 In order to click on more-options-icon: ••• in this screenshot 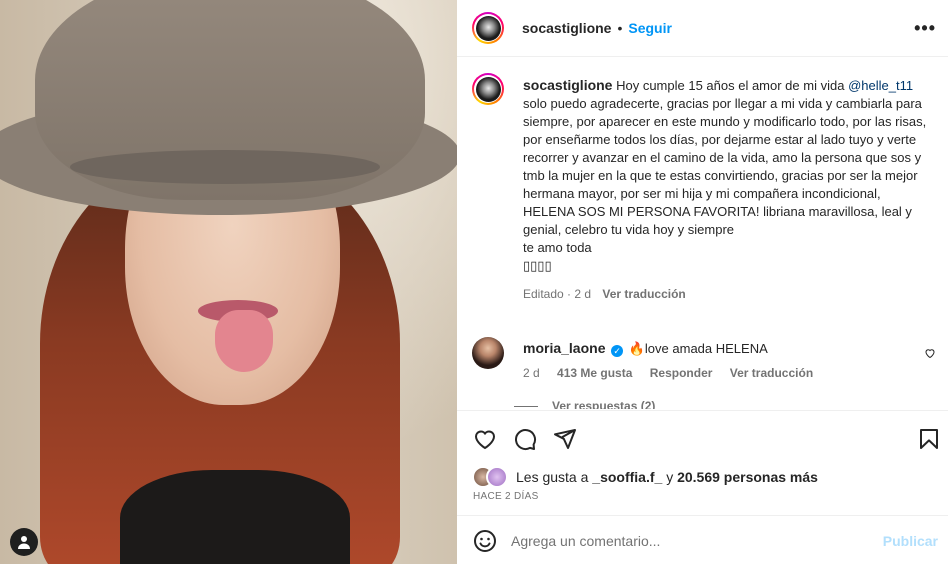, I will do `click(925, 28)`.